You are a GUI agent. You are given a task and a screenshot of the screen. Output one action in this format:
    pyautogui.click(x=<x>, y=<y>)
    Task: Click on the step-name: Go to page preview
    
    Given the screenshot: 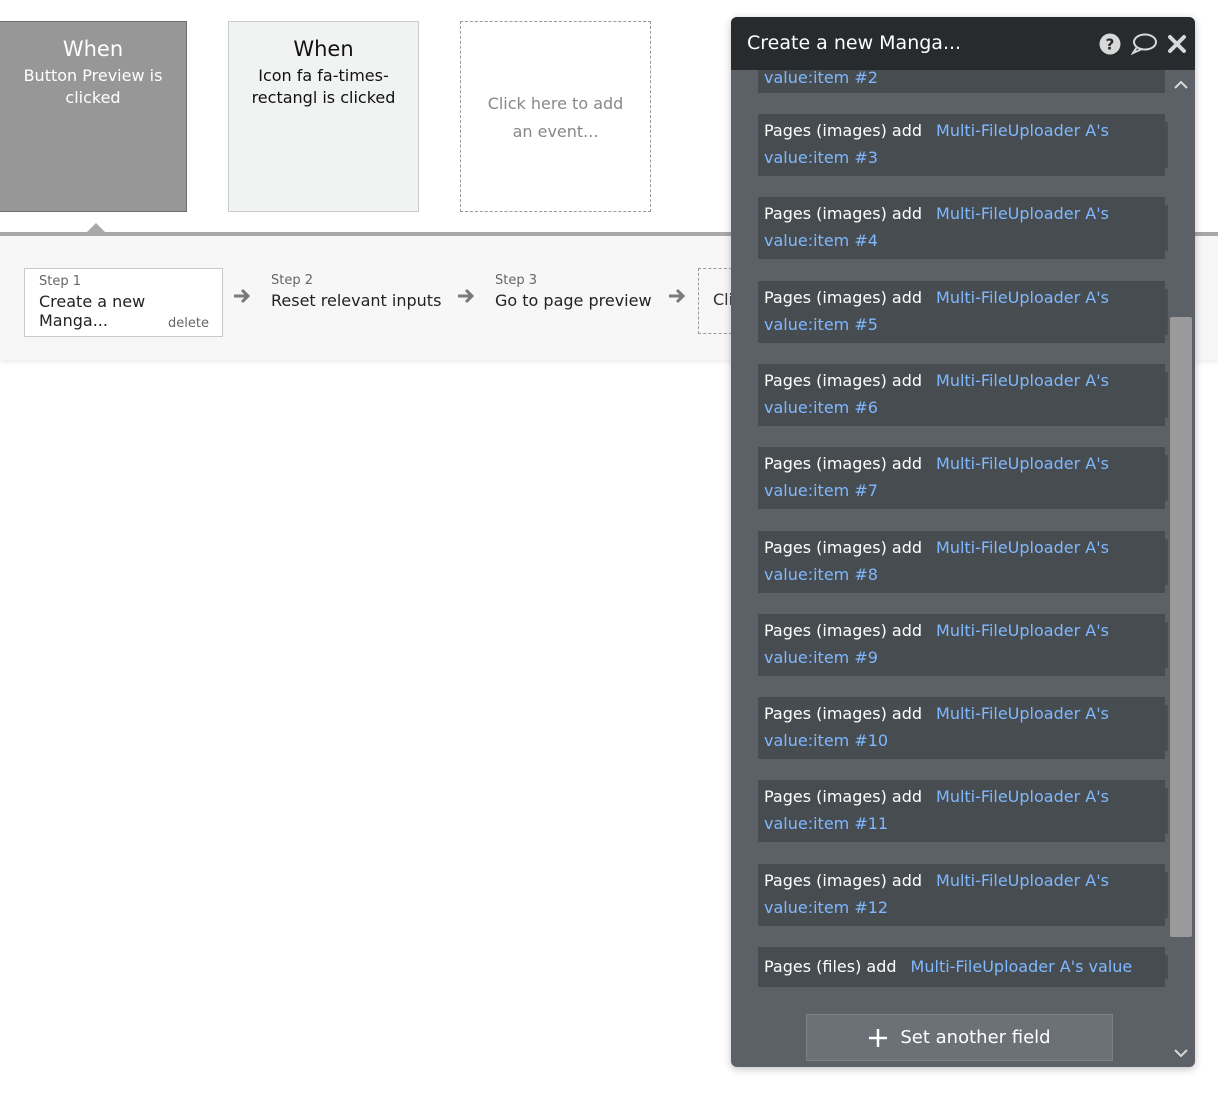 What is the action you would take?
    pyautogui.click(x=573, y=300)
    